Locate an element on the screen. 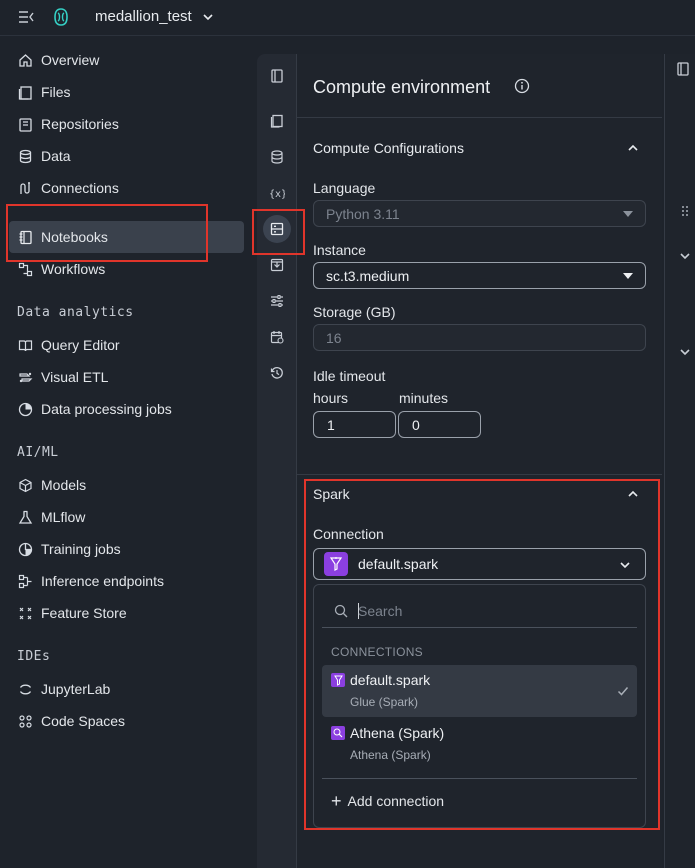 This screenshot has height=868, width=695. rail-download-button is located at coordinates (277, 265).